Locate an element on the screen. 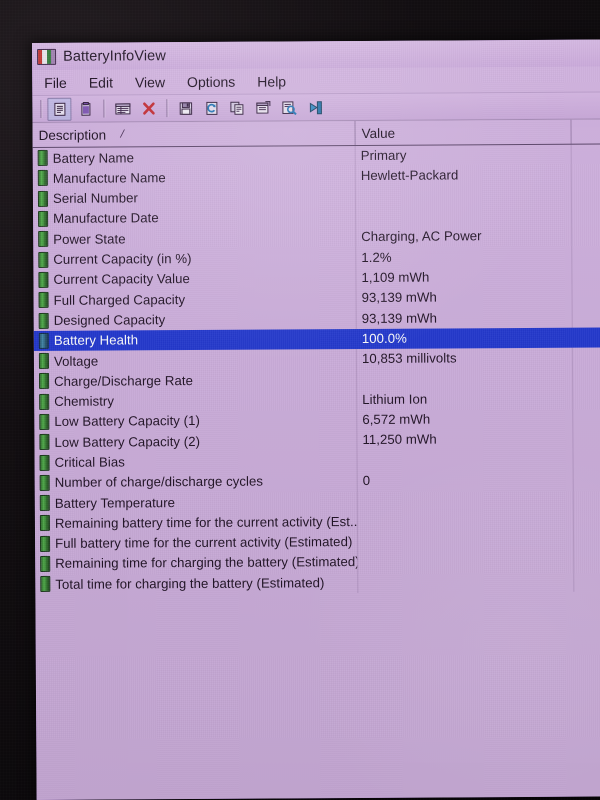  row-value-label: Lithium Ion is located at coordinates (395, 399).